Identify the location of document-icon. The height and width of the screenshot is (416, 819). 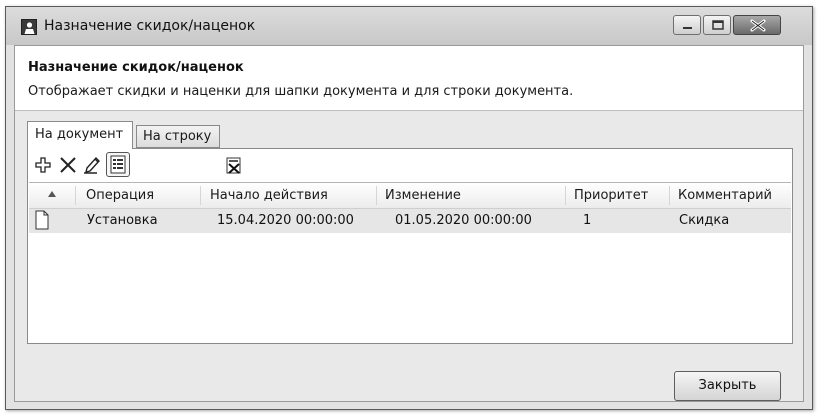
(42, 220).